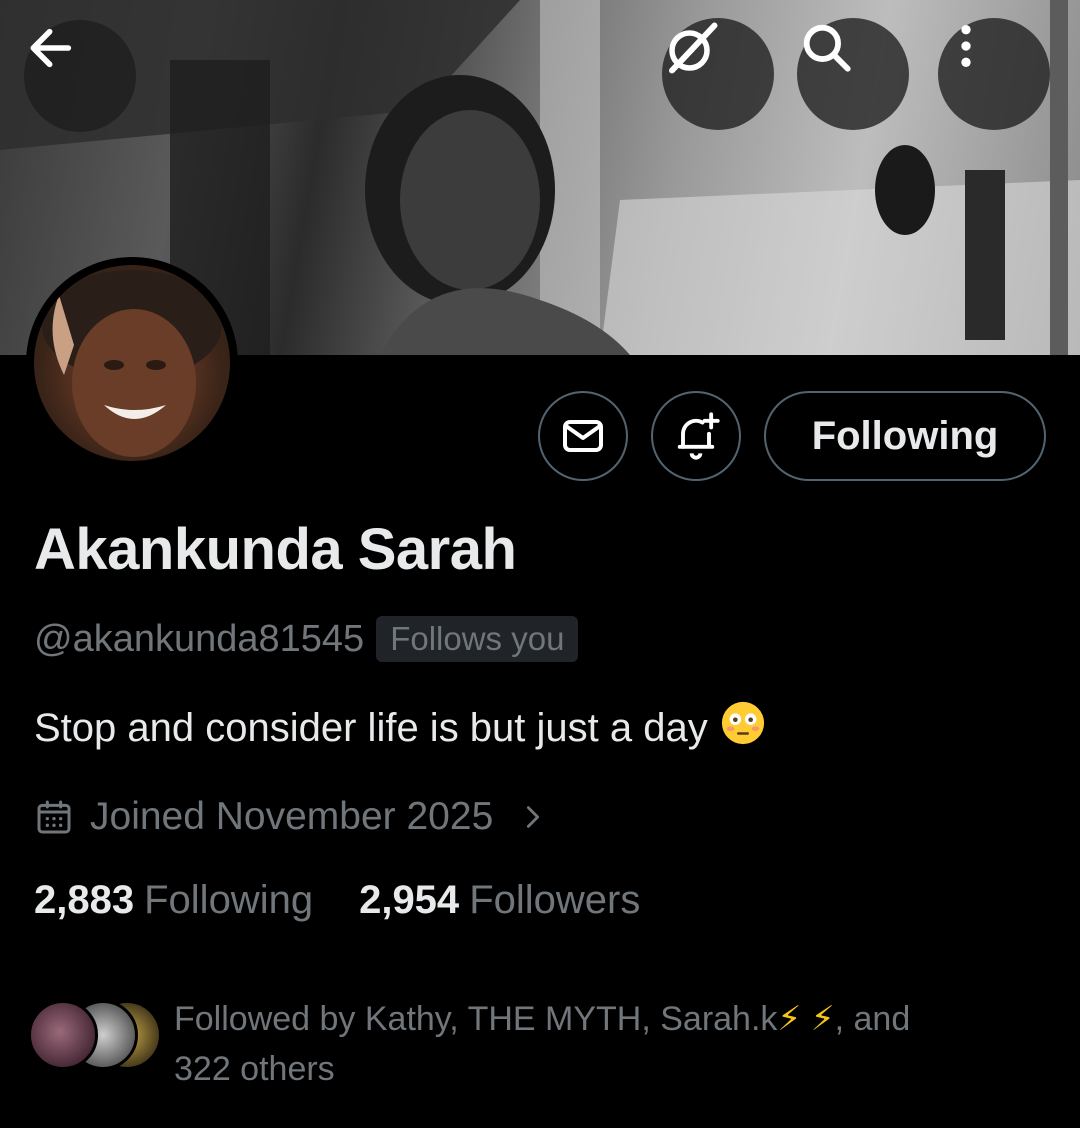 This screenshot has width=1080, height=1128. Describe the element at coordinates (905, 436) in the screenshot. I see `following-button: Following` at that location.